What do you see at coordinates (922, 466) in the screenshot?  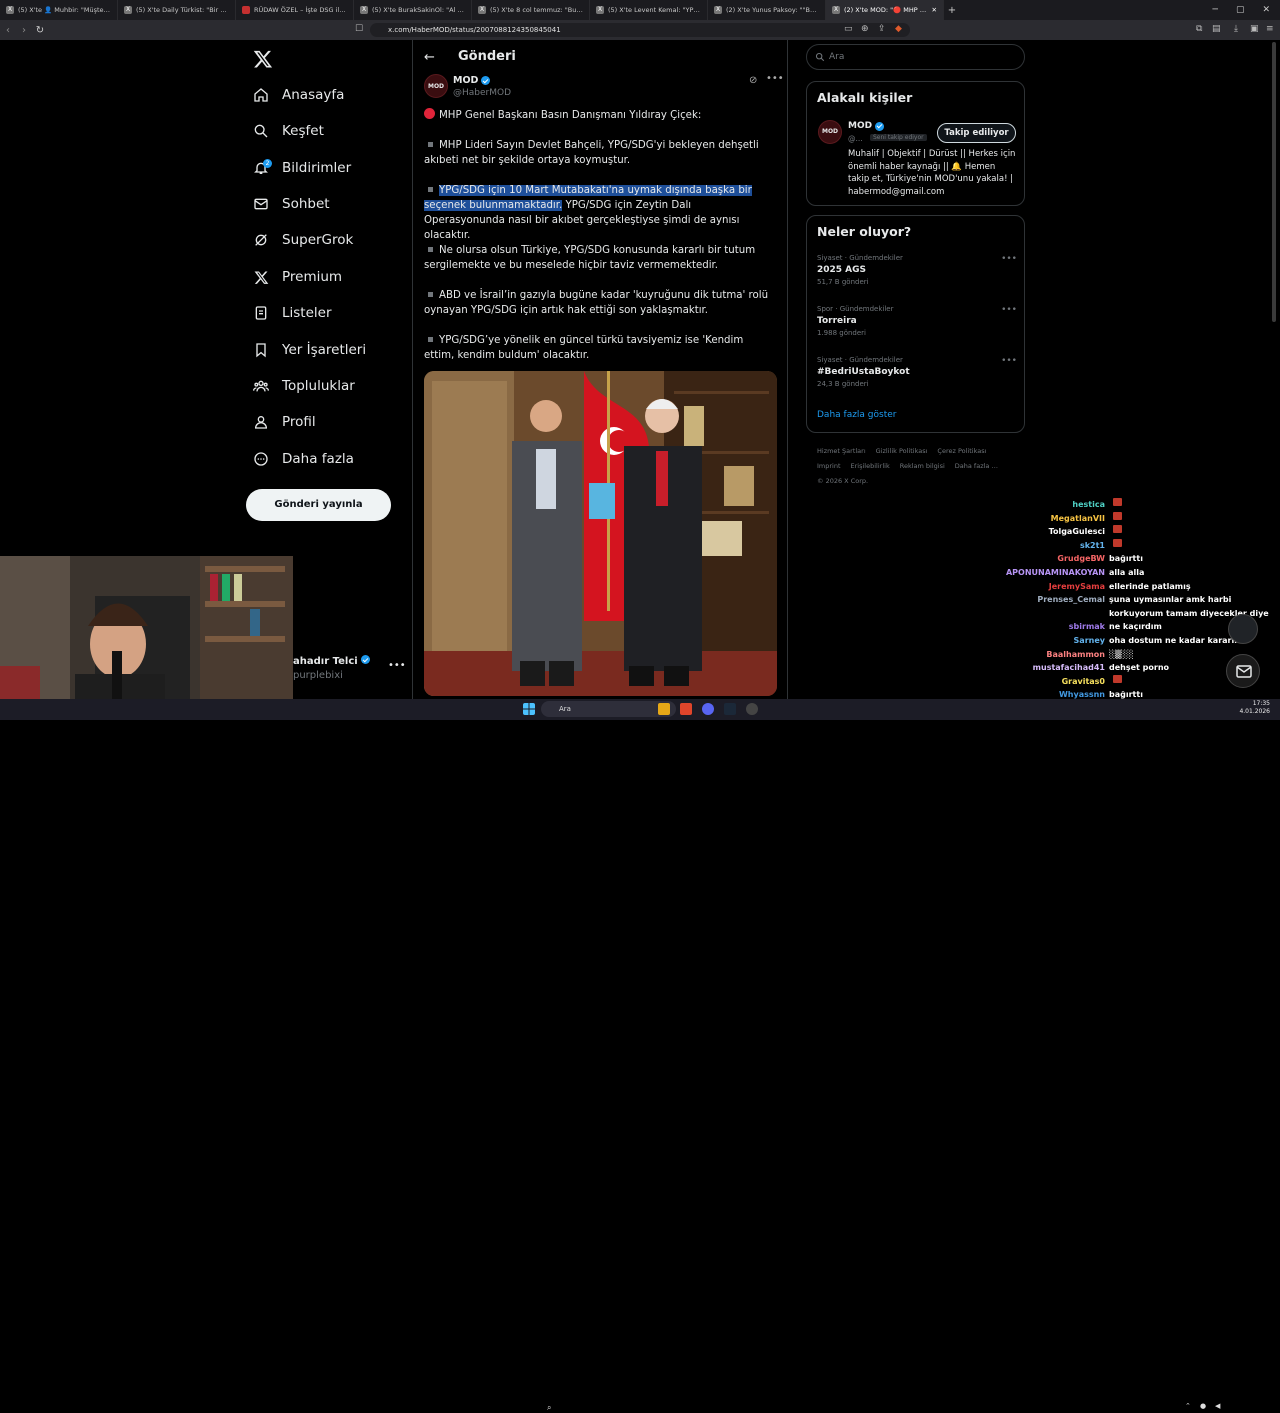 I see `footer-link: Reklam bilgisi` at bounding box center [922, 466].